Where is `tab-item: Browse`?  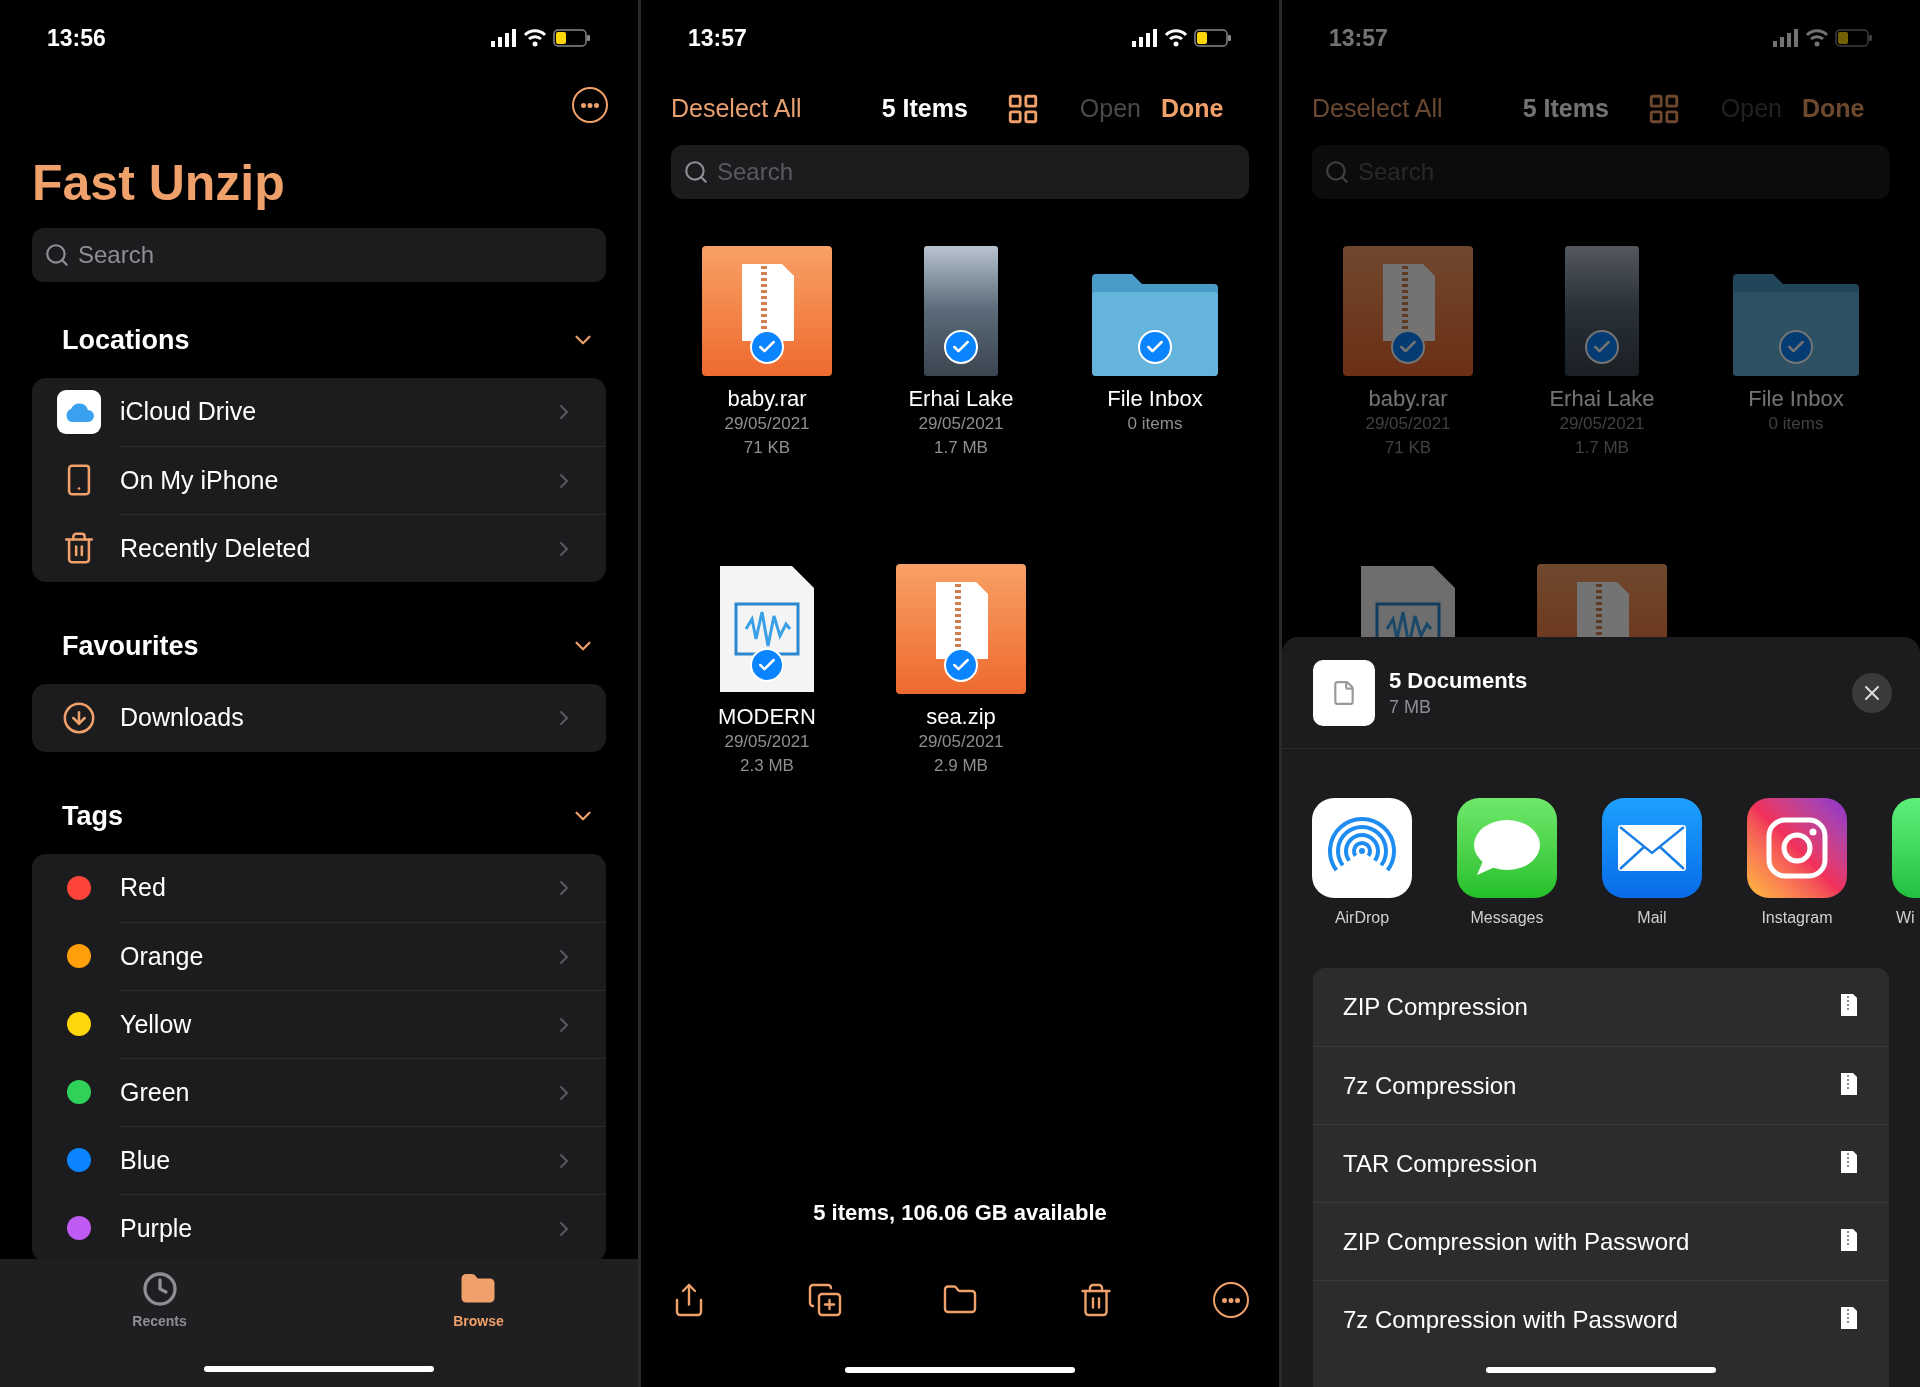 tab-item: Browse is located at coordinates (478, 1301).